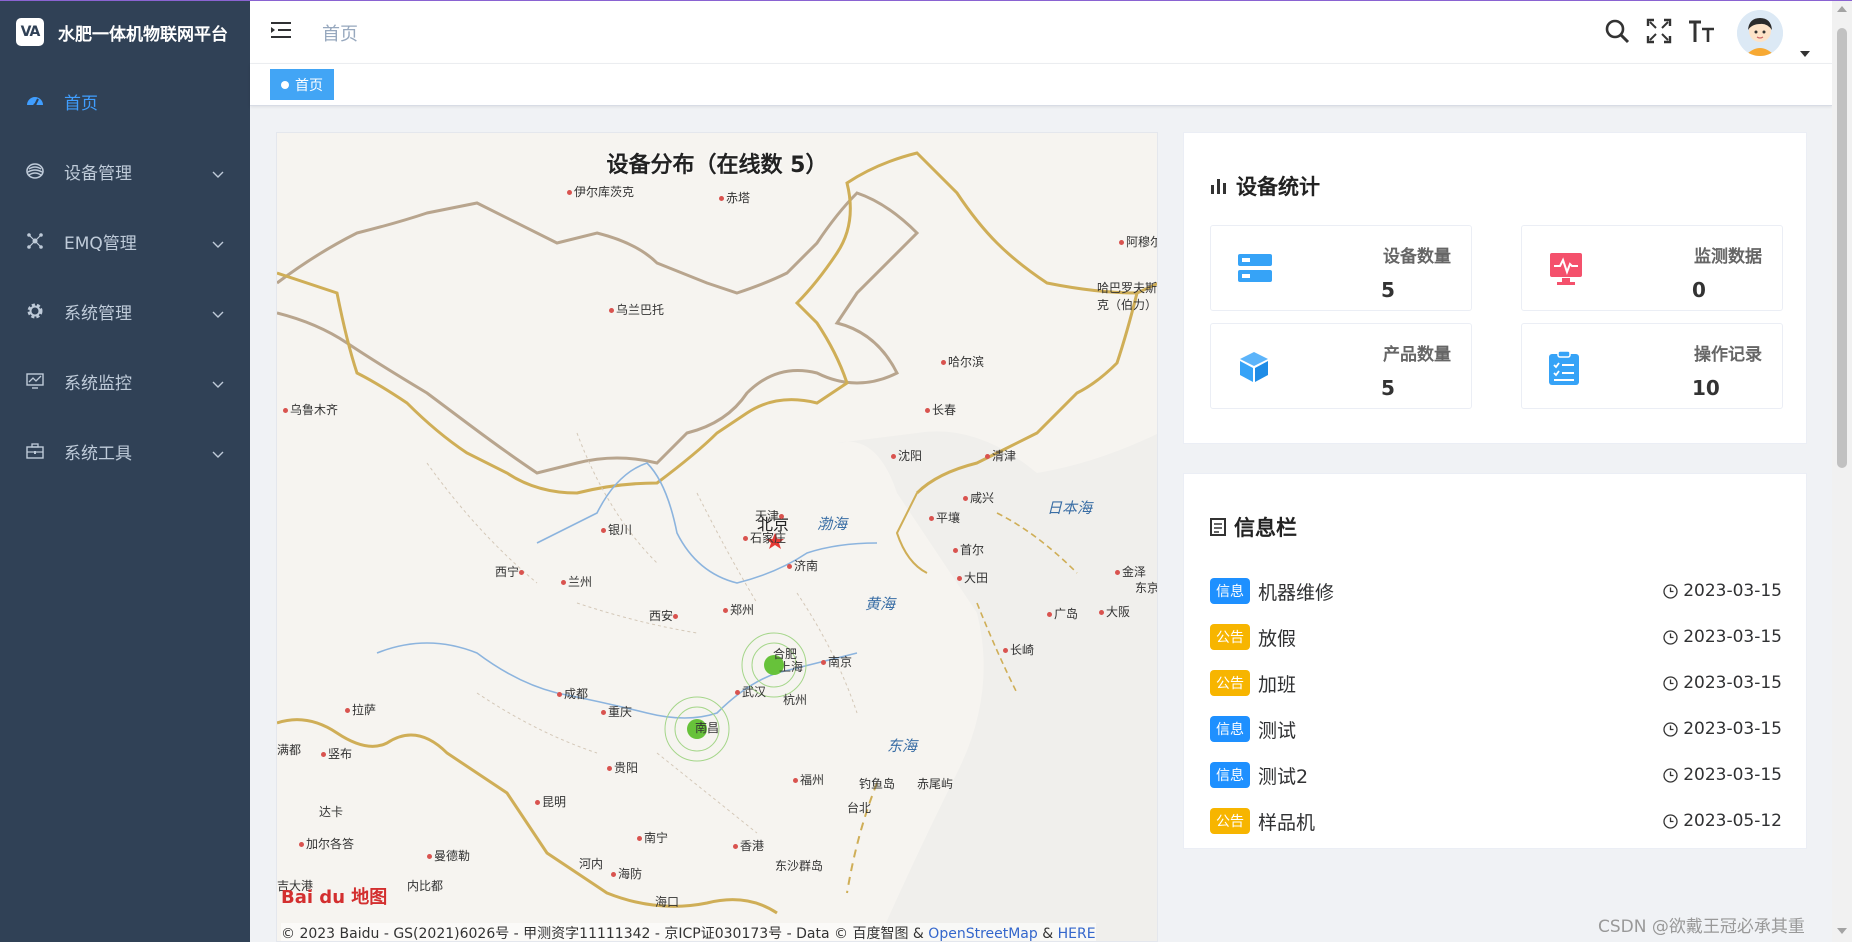 The height and width of the screenshot is (942, 1852). I want to click on city-label: 杭州, so click(795, 700).